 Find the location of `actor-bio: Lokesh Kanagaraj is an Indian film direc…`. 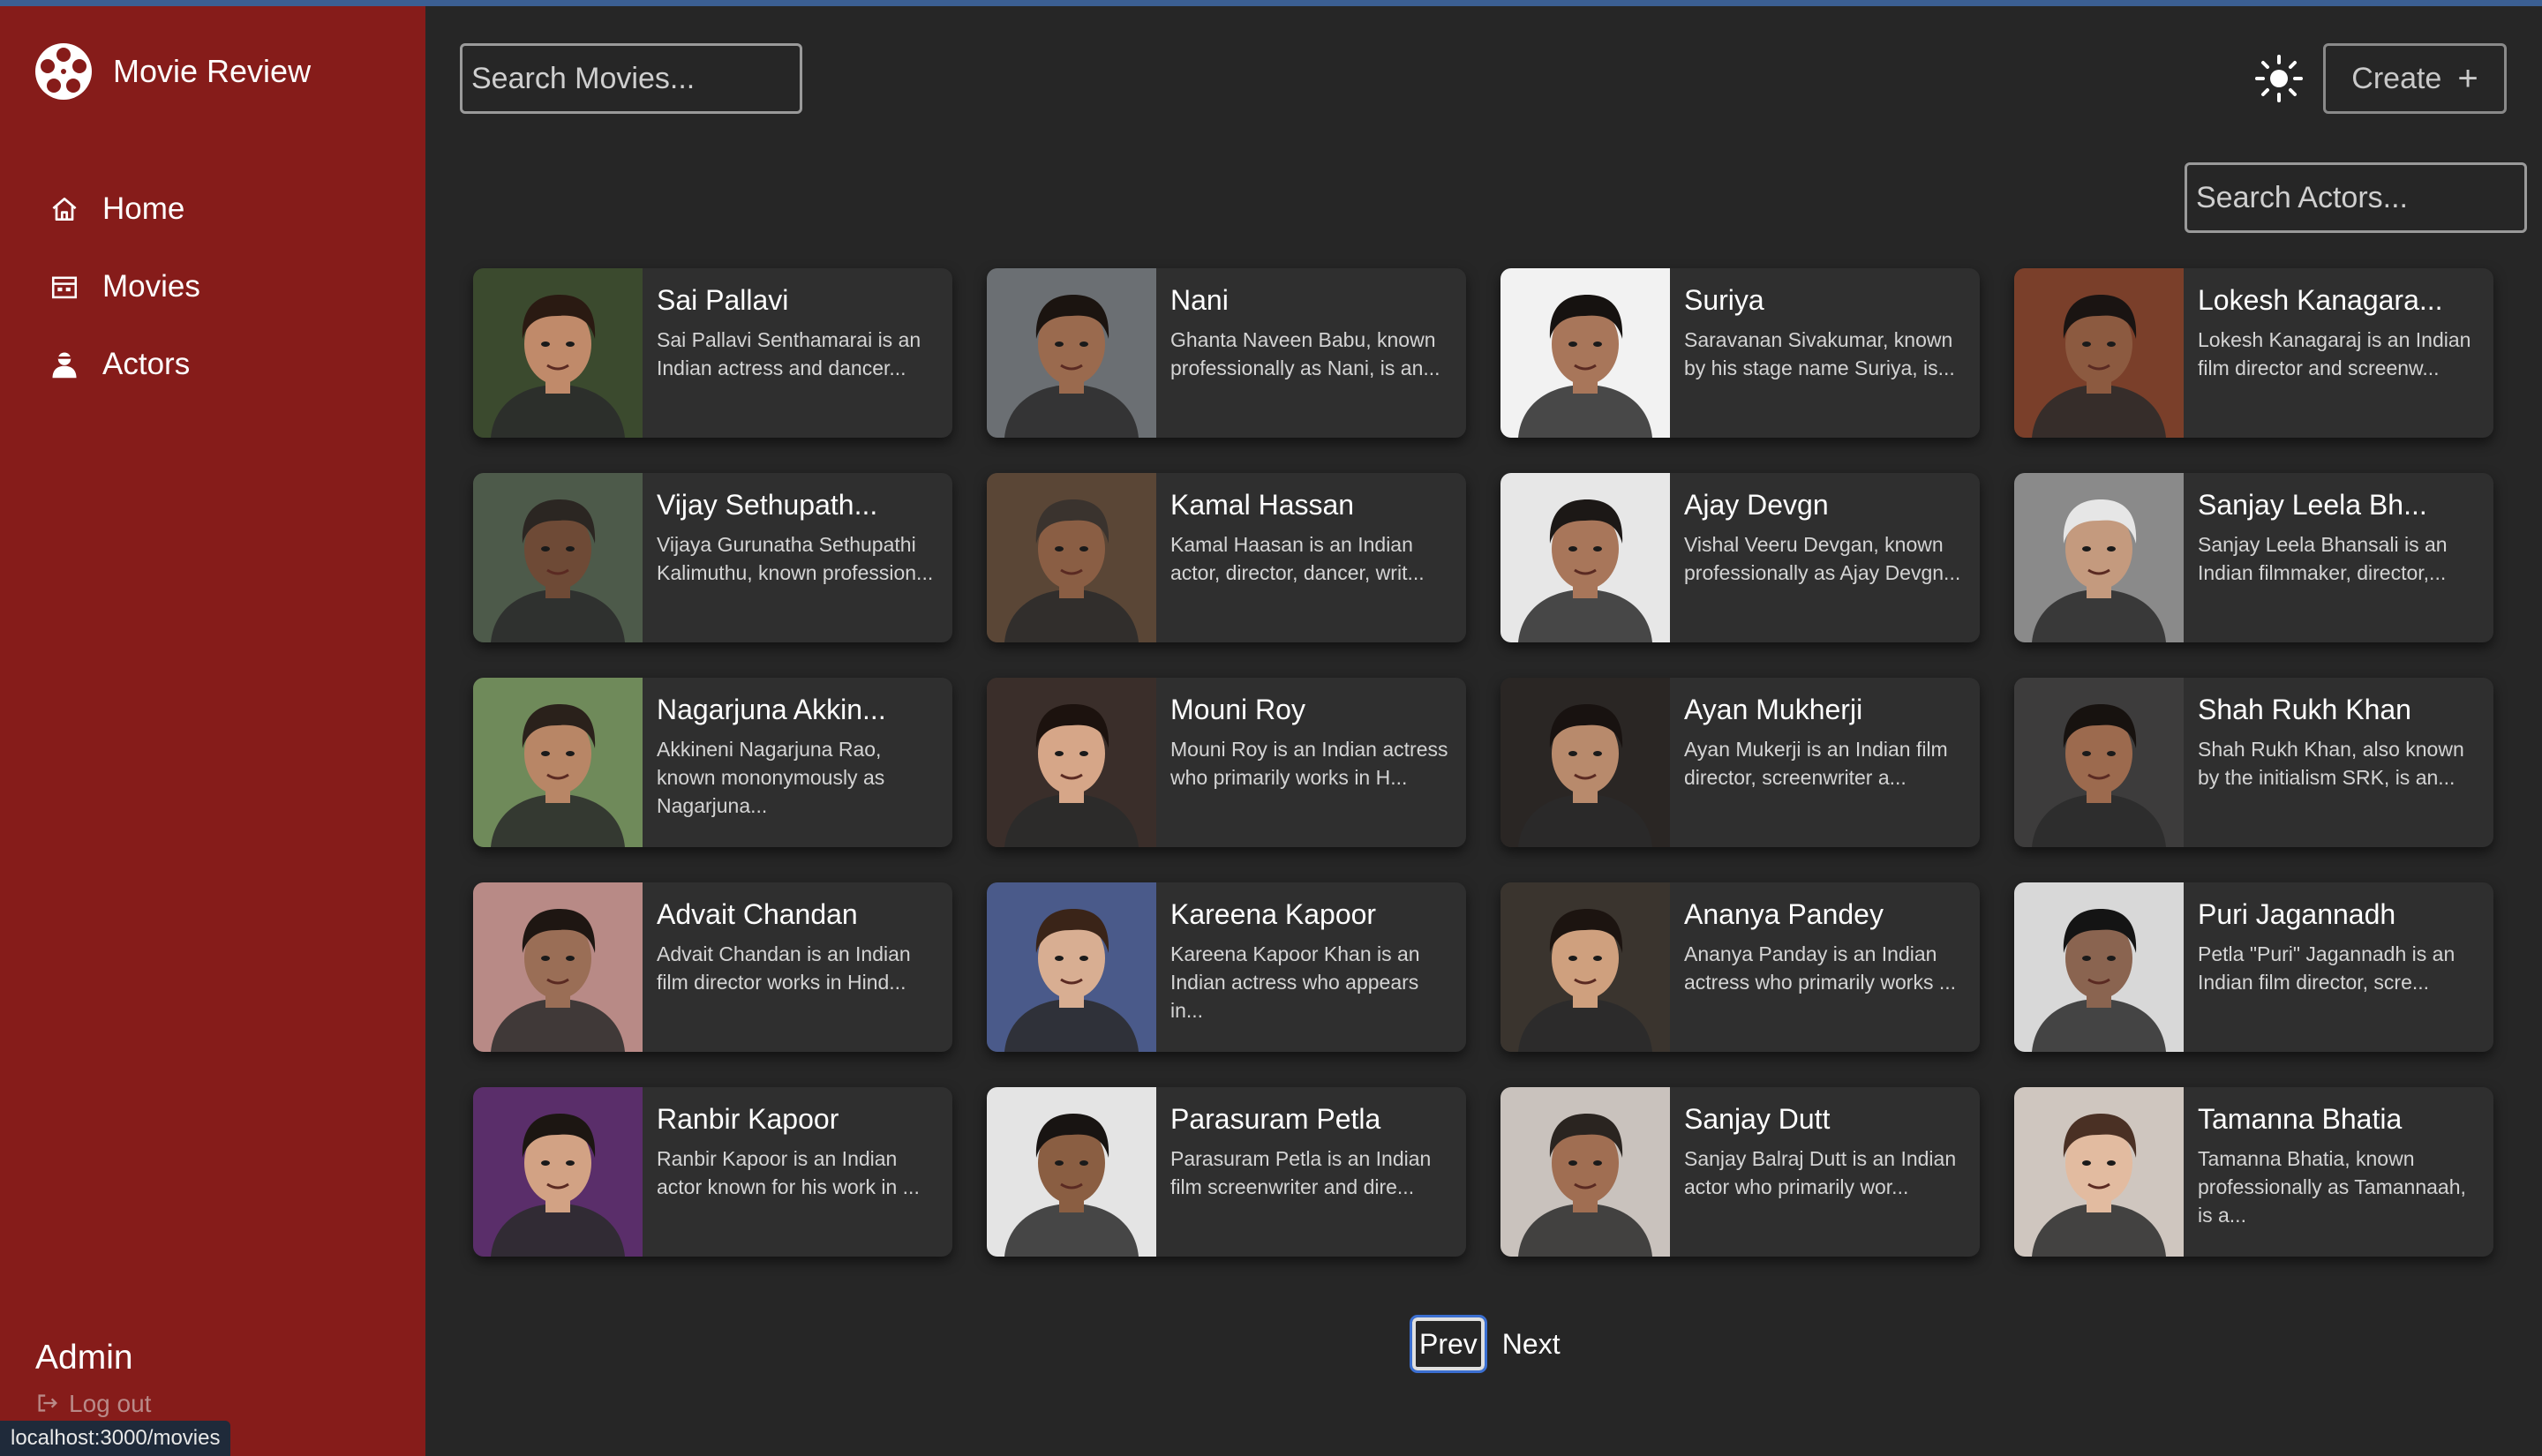

actor-bio: Lokesh Kanagaraj is an Indian film direc… is located at coordinates (2334, 353).